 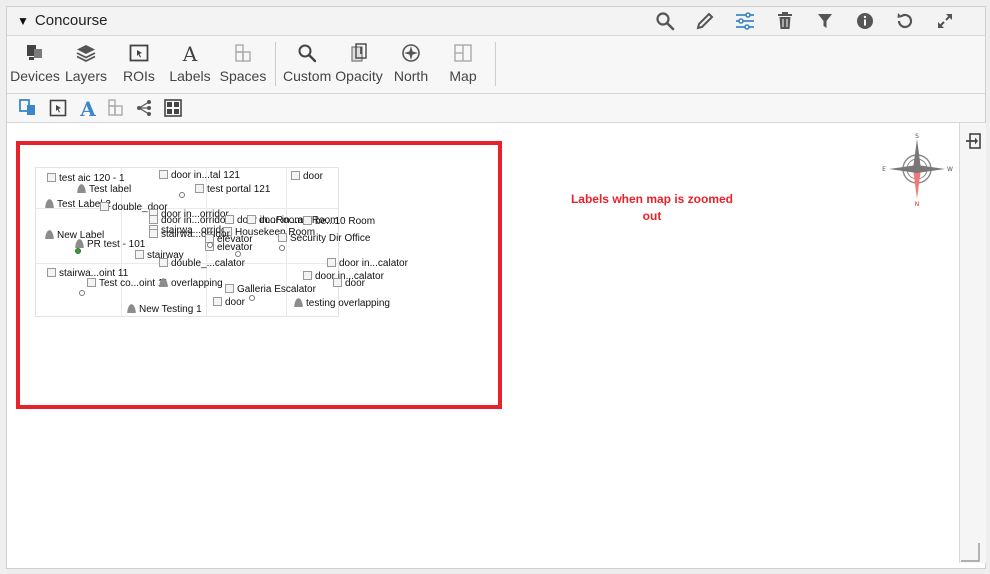 I want to click on map-icon, so click(x=463, y=53).